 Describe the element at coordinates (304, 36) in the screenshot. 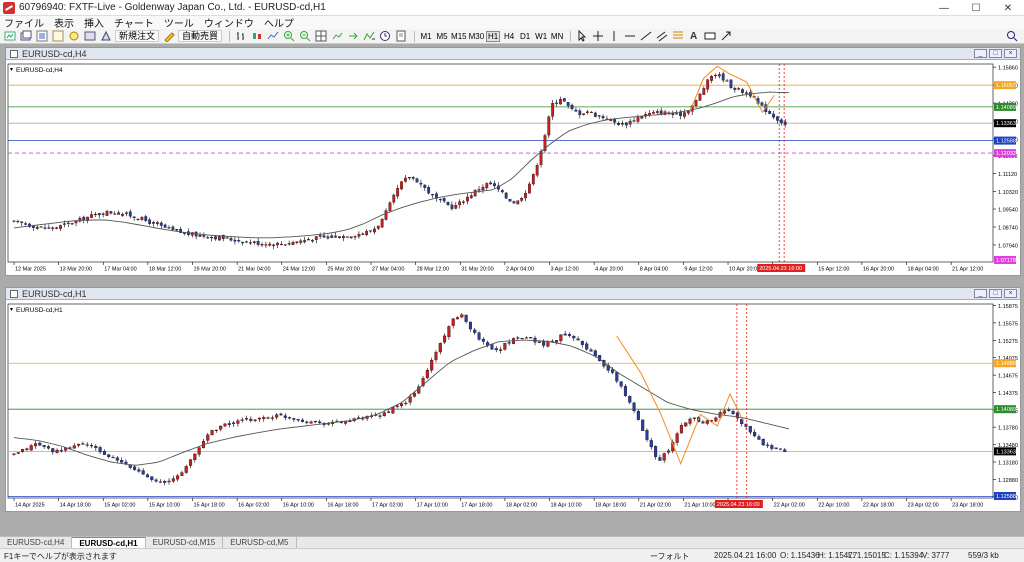

I see `zoom-out-icon` at that location.